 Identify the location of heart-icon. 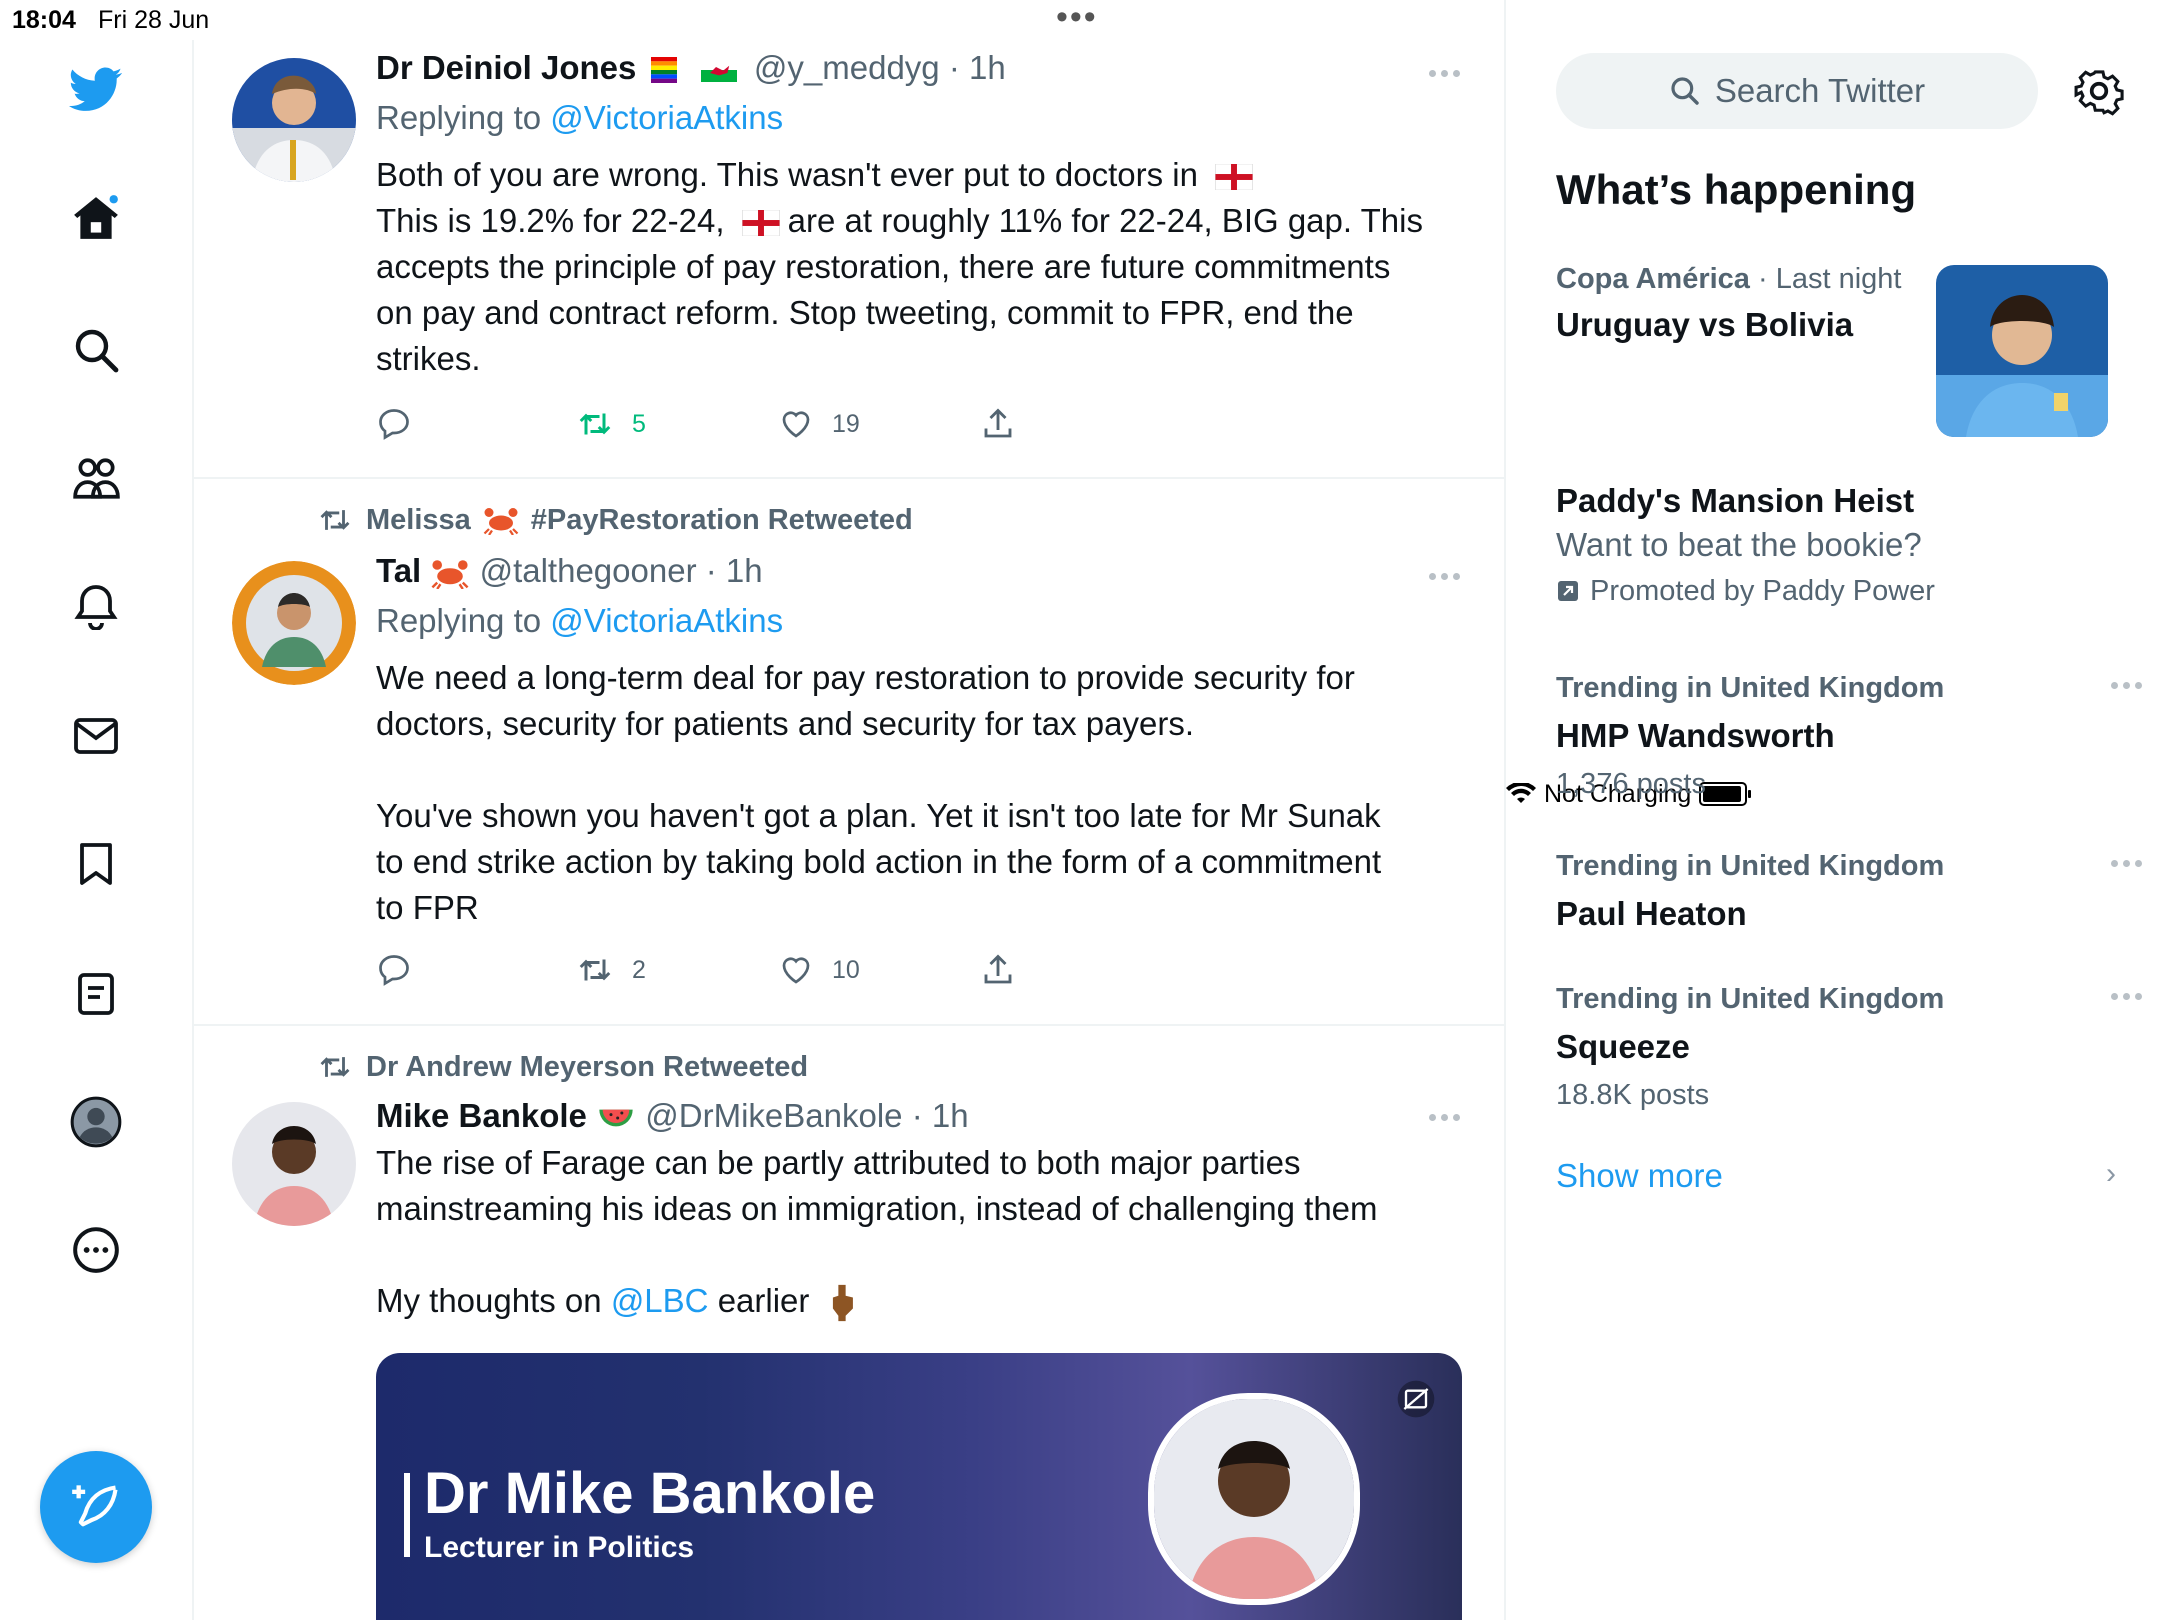
(796, 970).